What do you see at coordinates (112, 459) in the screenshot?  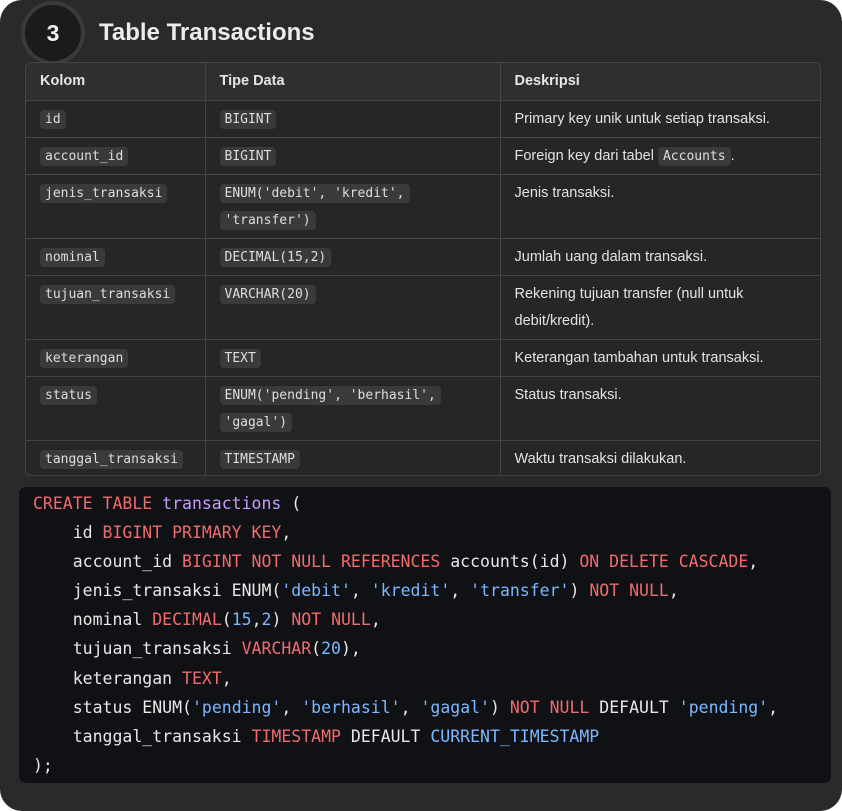 I see `column-name-code: tanggal_transaksi` at bounding box center [112, 459].